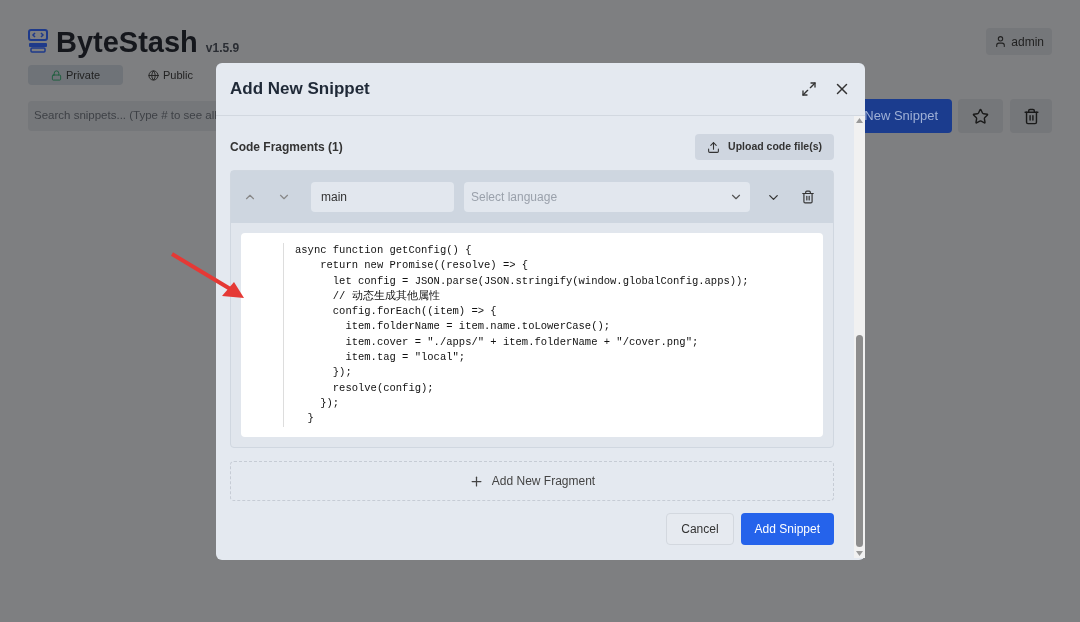 Image resolution: width=1080 pixels, height=622 pixels. Describe the element at coordinates (522, 342) in the screenshot. I see `code-line: item.cover = "./apps/" + item.folderName + "/cover.png";` at that location.